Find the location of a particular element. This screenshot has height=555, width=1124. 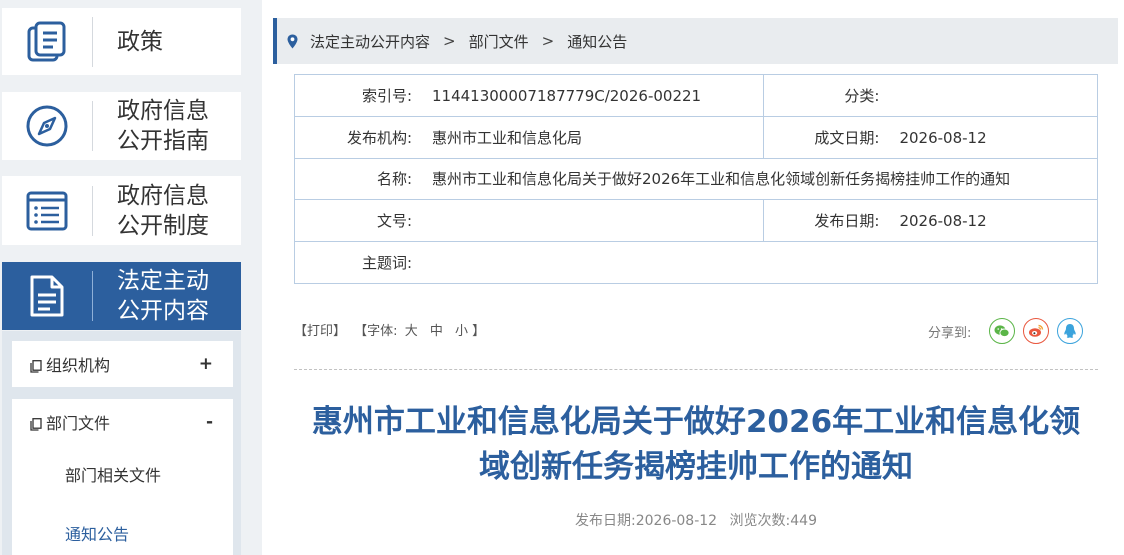

document-stack-icon is located at coordinates (47, 41).